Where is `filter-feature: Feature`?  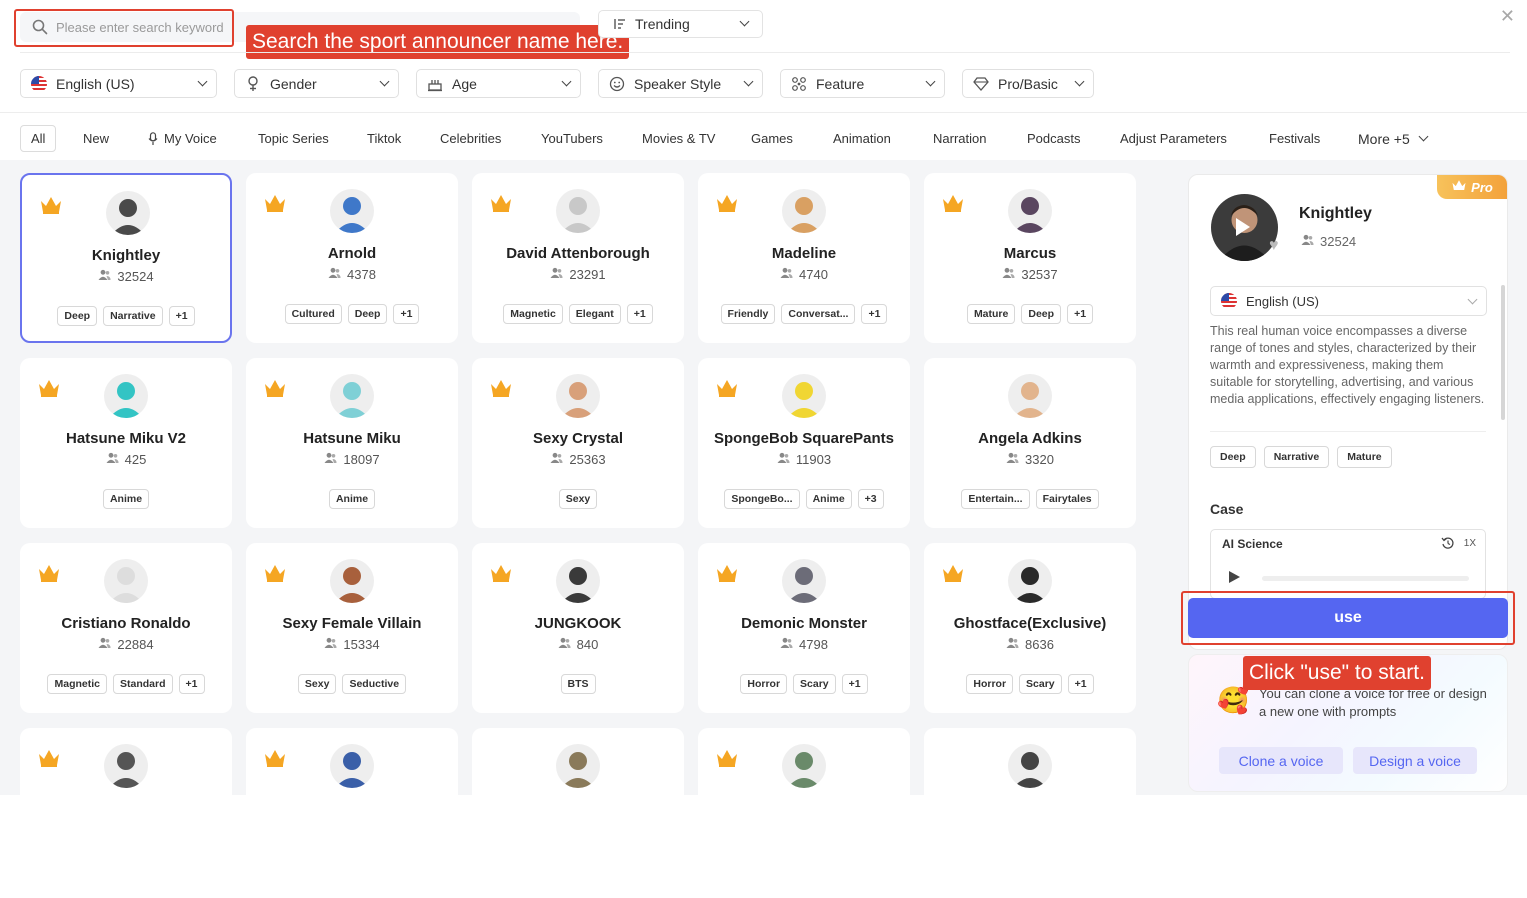 filter-feature: Feature is located at coordinates (862, 83).